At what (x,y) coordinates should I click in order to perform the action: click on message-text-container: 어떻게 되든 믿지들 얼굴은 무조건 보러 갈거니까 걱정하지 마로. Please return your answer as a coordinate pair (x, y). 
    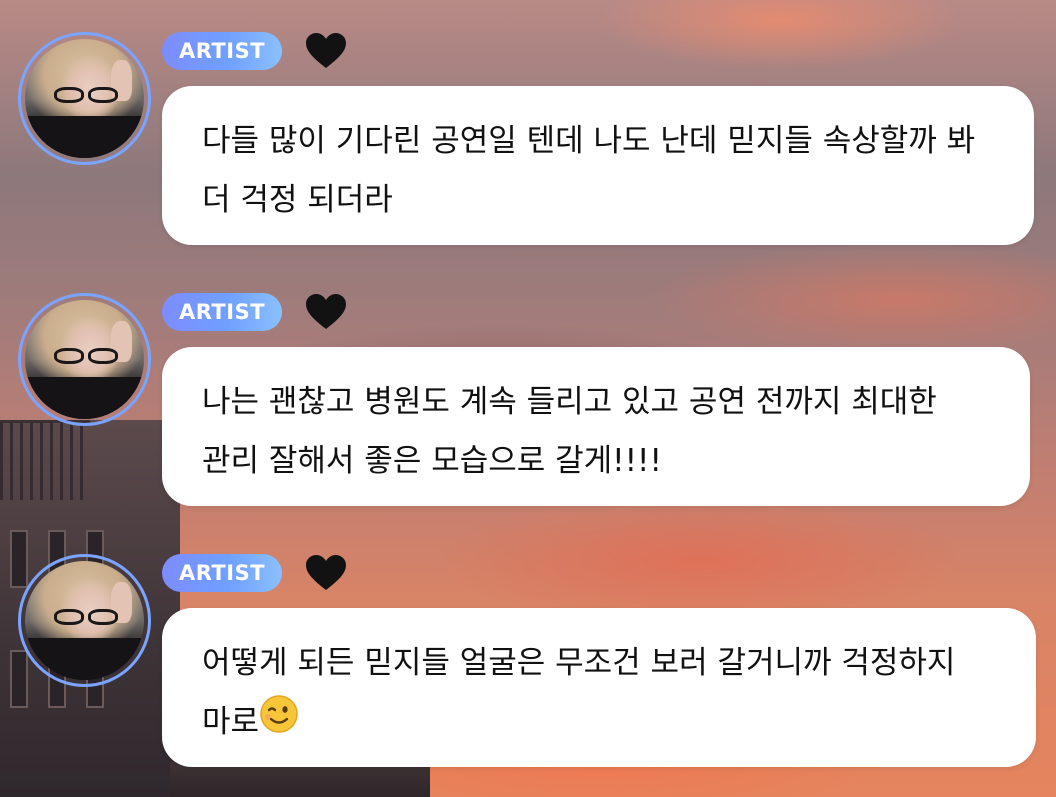
    Looking at the image, I should click on (603, 694).